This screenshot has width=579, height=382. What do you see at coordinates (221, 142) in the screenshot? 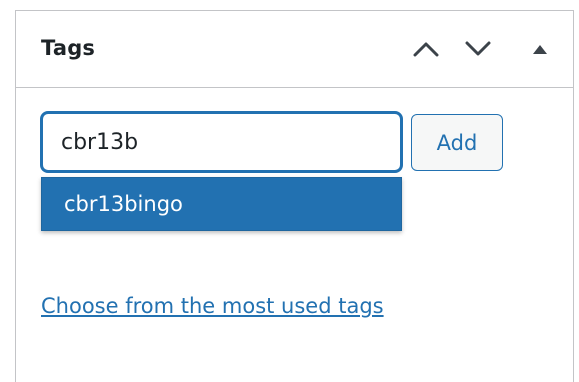
I see `tag-input` at bounding box center [221, 142].